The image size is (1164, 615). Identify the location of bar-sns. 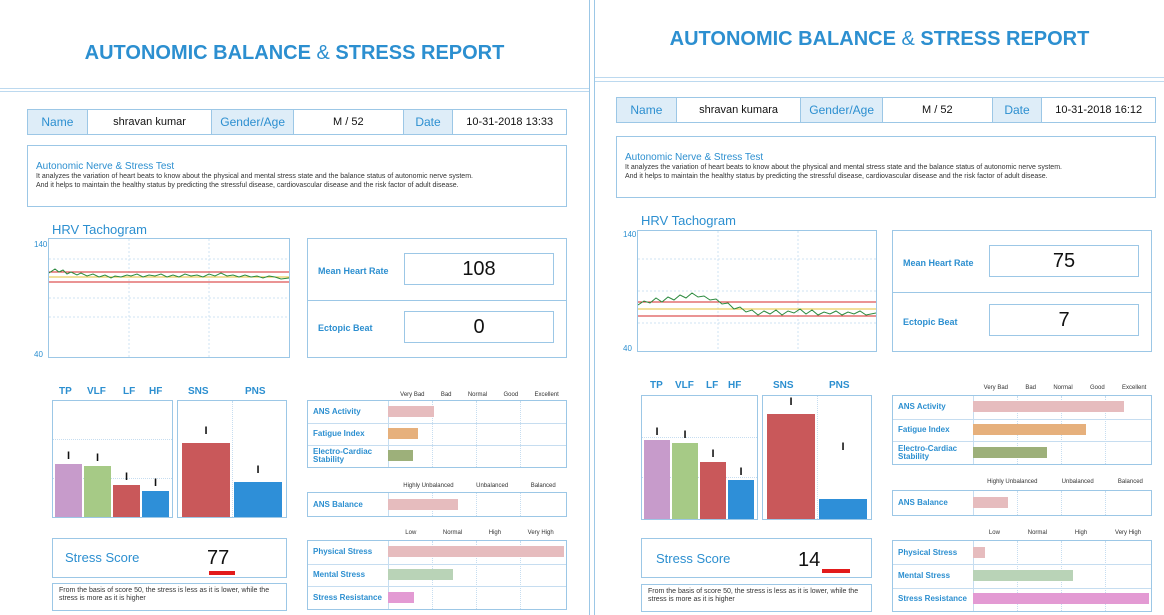
(206, 480).